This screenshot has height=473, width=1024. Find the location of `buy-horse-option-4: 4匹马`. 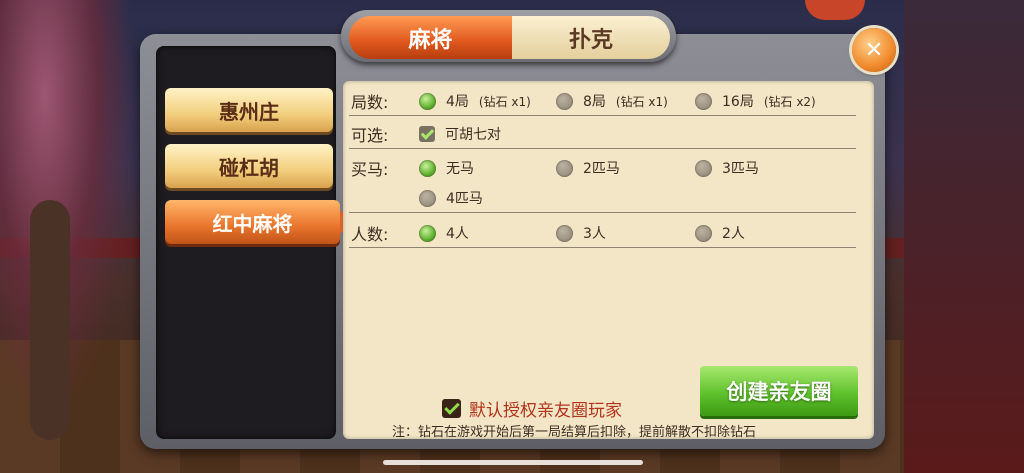

buy-horse-option-4: 4匹马 is located at coordinates (451, 198).